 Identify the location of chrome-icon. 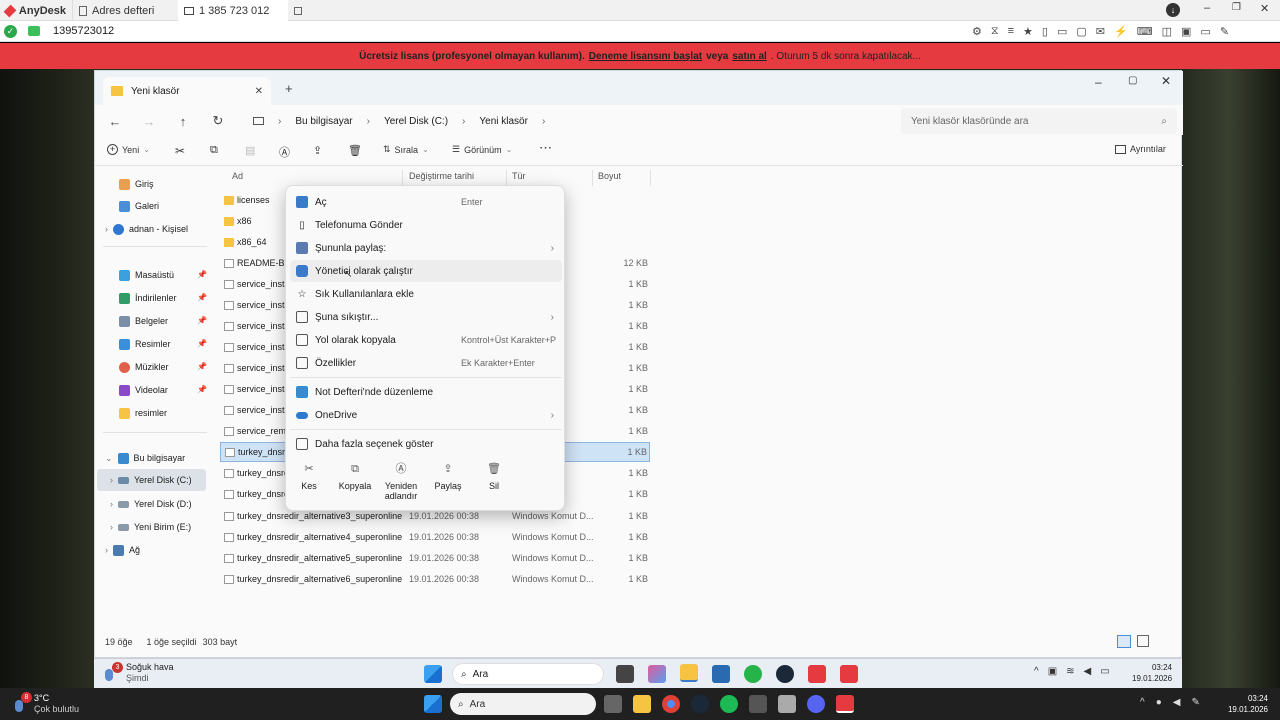
(671, 704).